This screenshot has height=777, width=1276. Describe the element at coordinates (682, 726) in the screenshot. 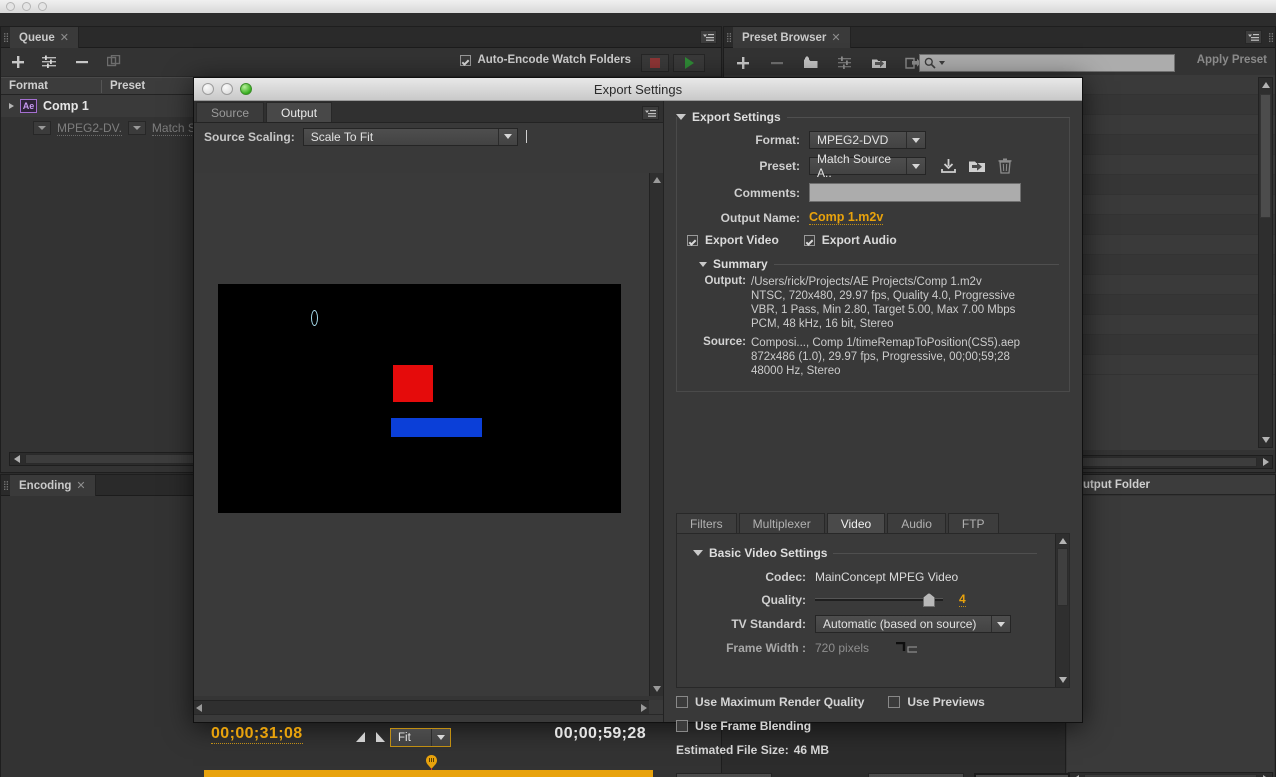

I see `frame-blending-checkbox` at that location.